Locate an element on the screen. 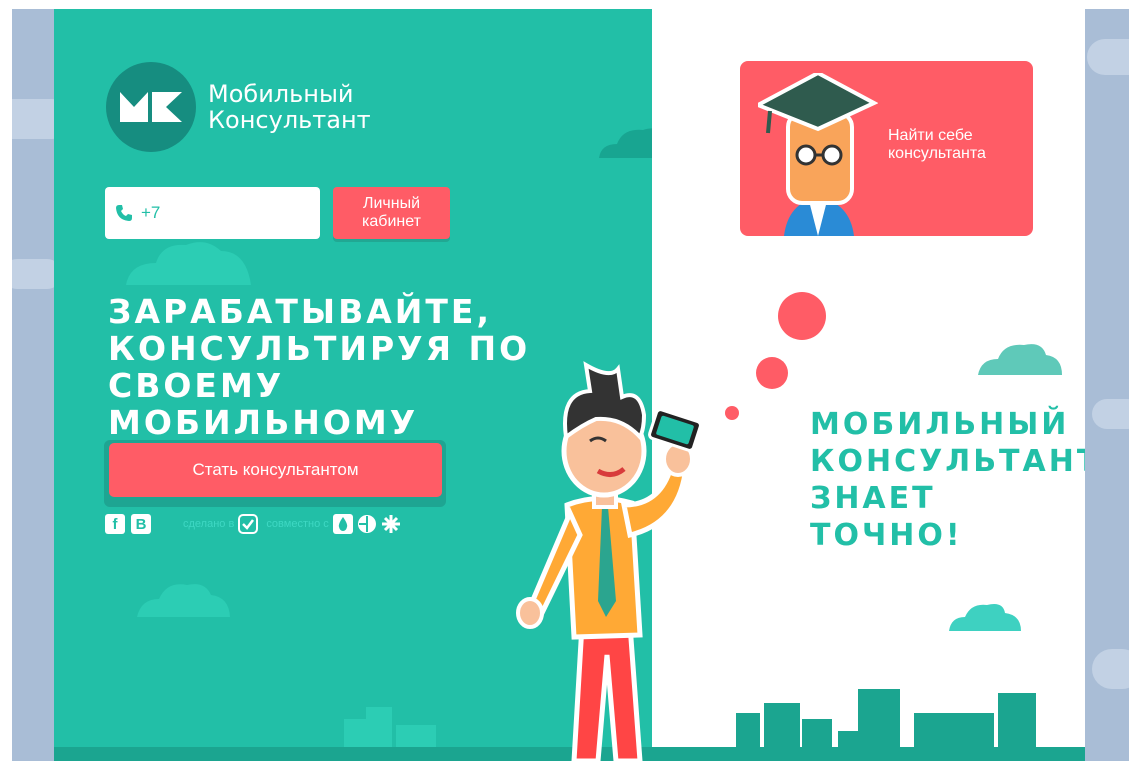 The height and width of the screenshot is (777, 1142). phone-input is located at coordinates (226, 213).